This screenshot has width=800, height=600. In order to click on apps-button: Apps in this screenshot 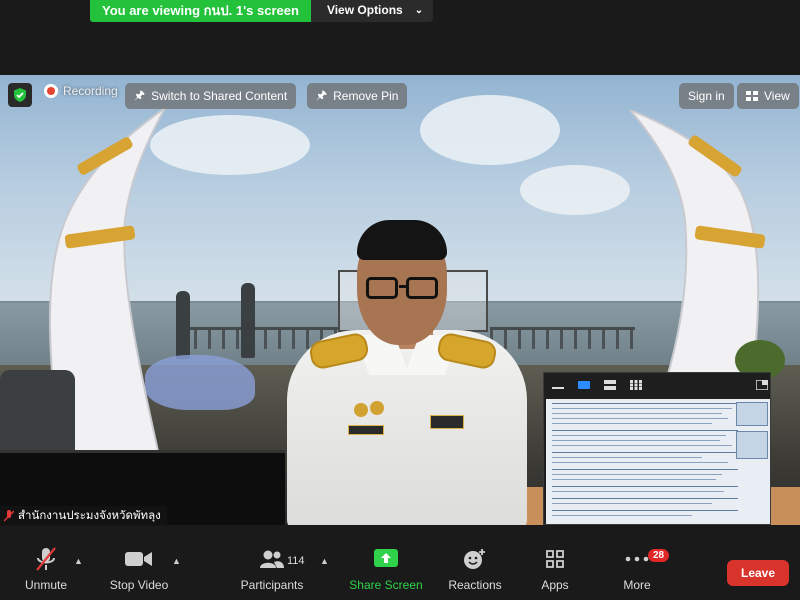, I will do `click(555, 563)`.